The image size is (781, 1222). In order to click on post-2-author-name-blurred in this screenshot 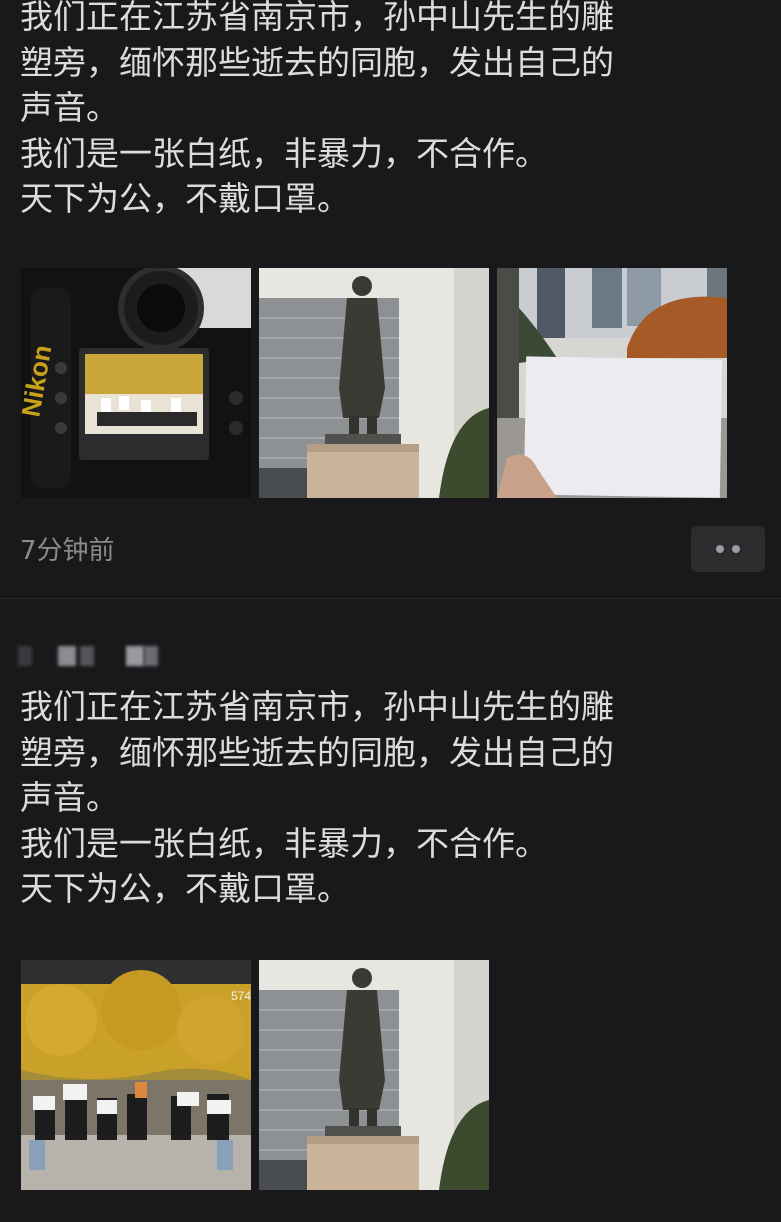, I will do `click(88, 657)`.